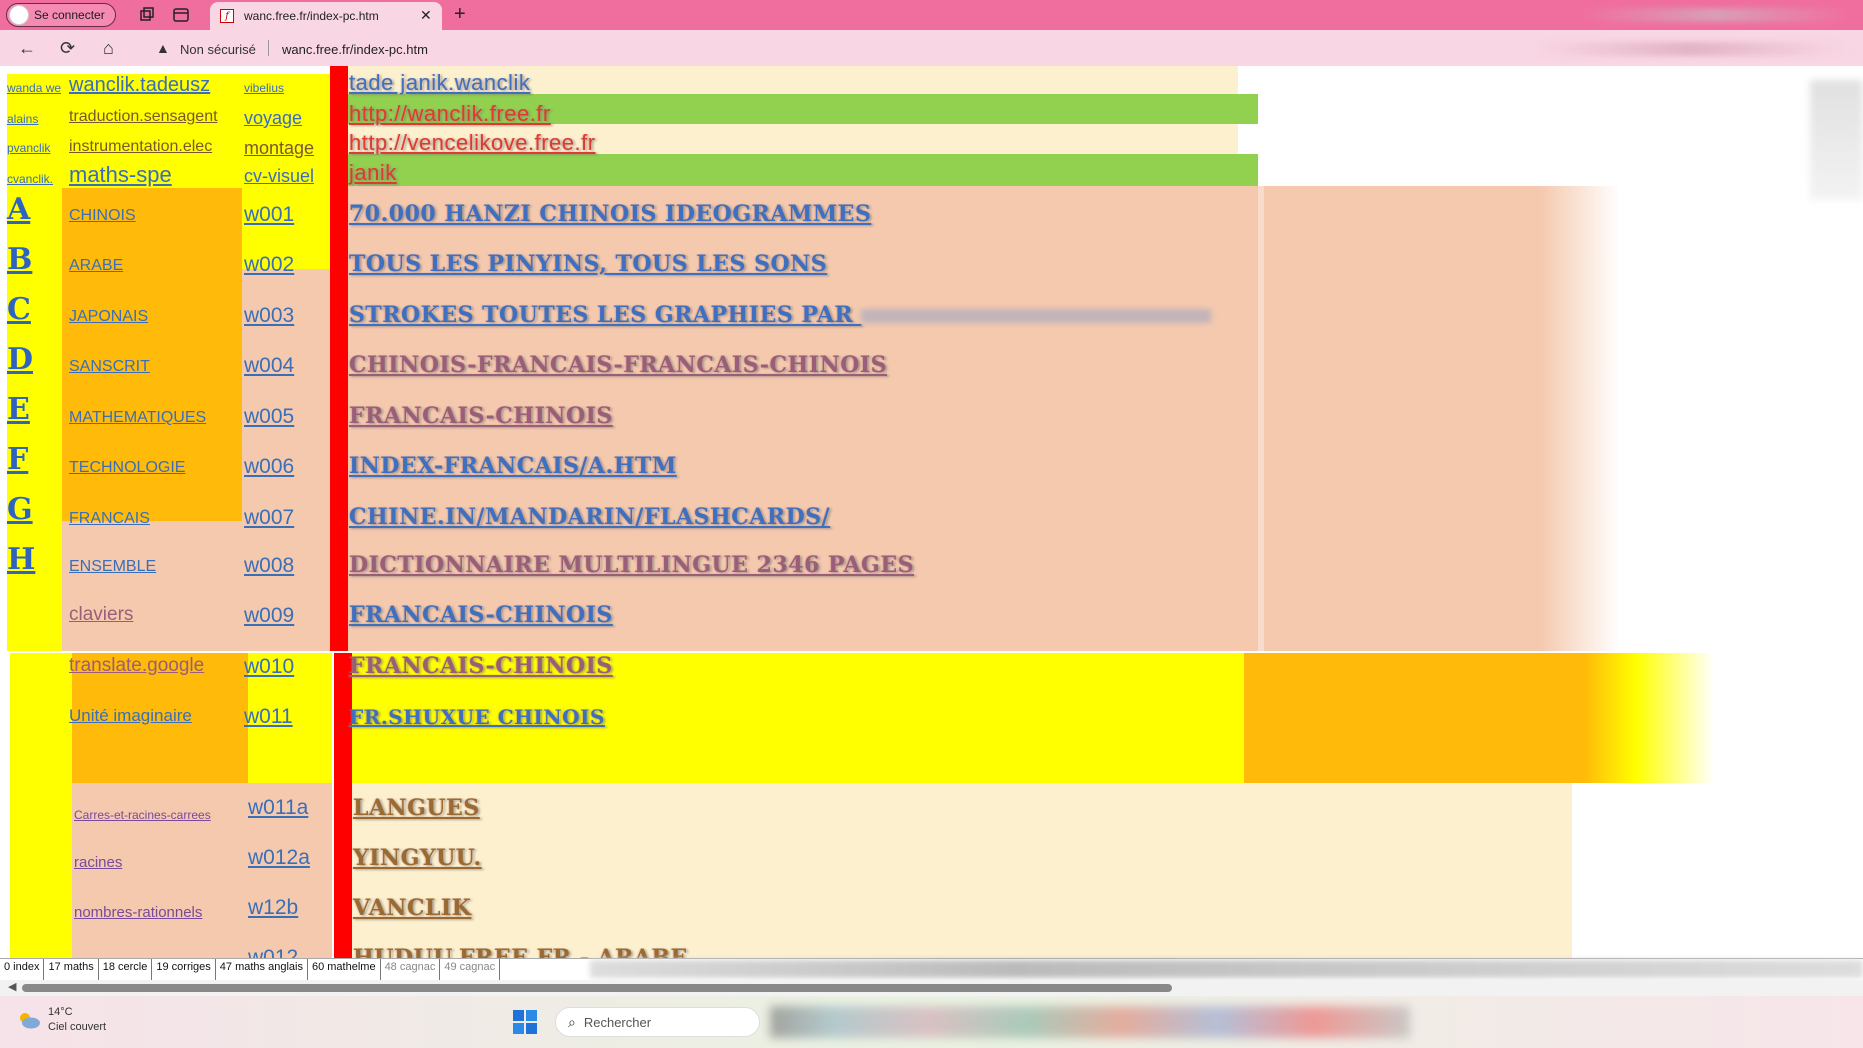 This screenshot has width=1863, height=1048. Describe the element at coordinates (631, 565) in the screenshot. I see `link-dictionnaire: DICTIONNAIRE MULTILINGUE 2346 PAGES` at that location.